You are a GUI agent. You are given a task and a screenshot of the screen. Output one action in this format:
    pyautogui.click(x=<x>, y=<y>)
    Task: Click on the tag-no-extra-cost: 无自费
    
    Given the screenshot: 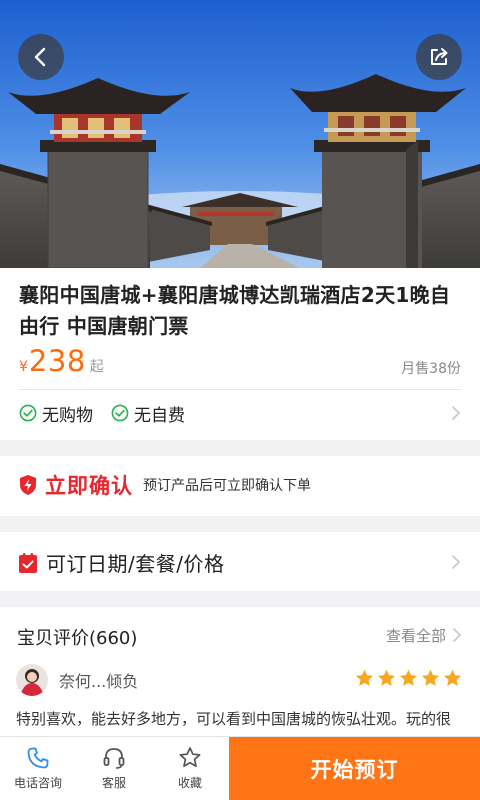 What is the action you would take?
    pyautogui.click(x=148, y=413)
    